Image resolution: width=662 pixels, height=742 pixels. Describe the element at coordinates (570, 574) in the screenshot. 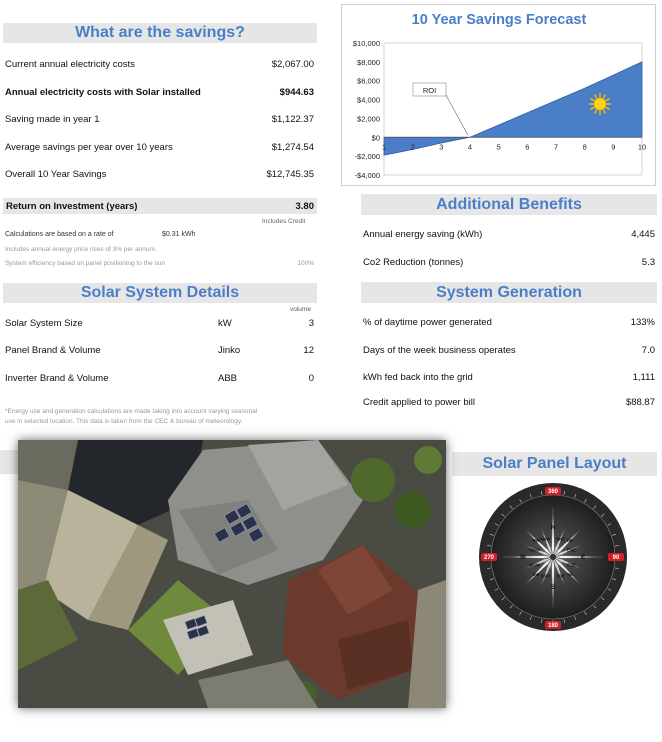

I see `compass-direction-label: SE` at that location.